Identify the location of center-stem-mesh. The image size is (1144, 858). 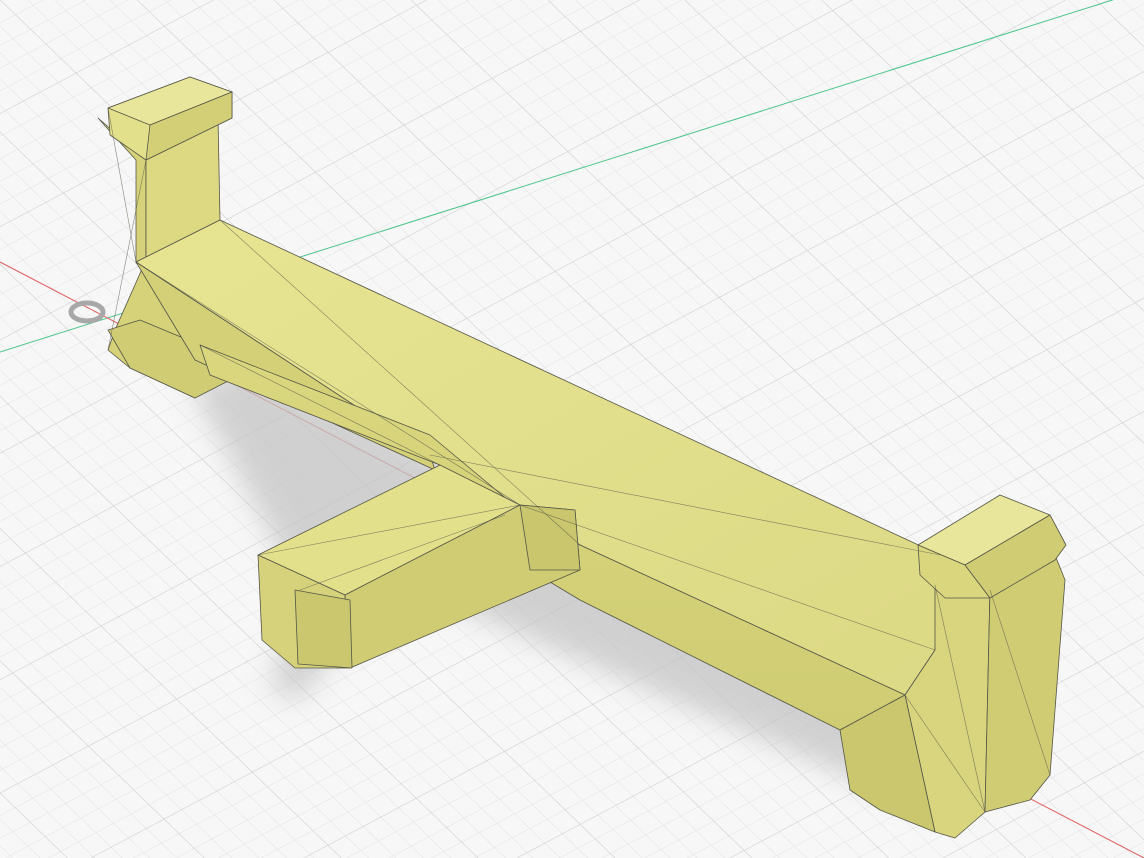
(550, 537).